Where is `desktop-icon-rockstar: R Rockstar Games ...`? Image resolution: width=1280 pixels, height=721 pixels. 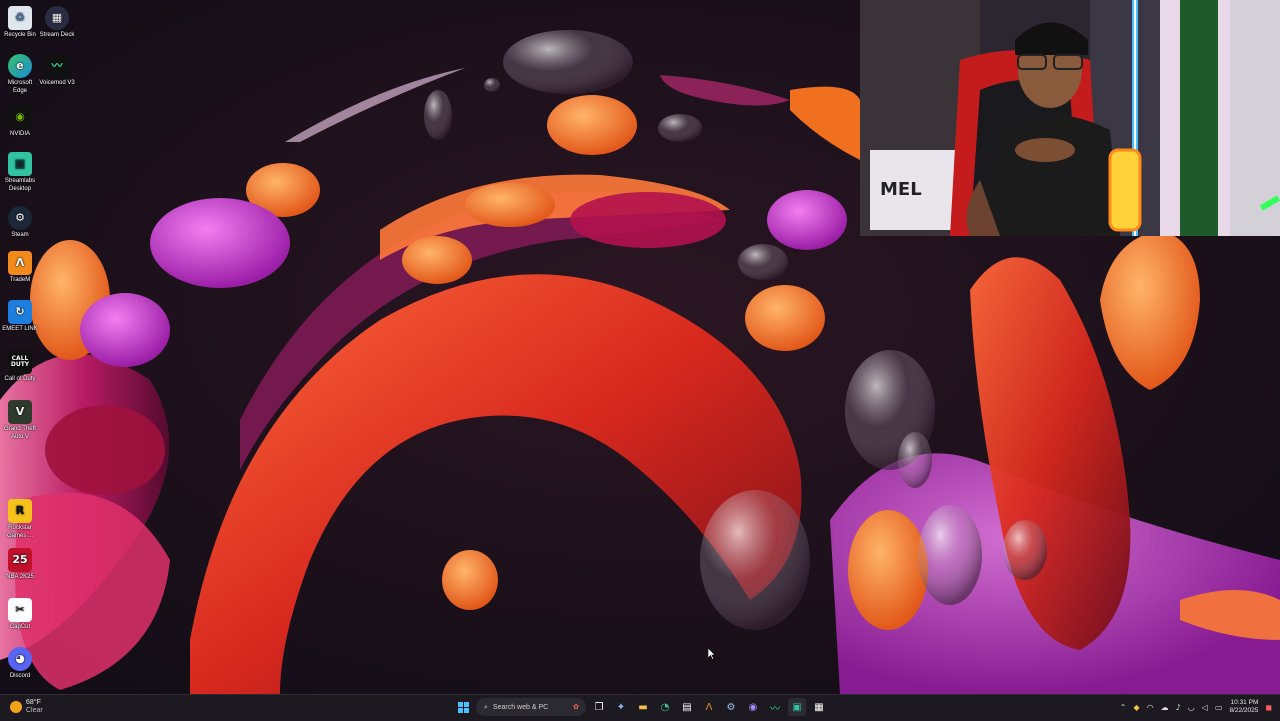
desktop-icon-rockstar: R Rockstar Games ... is located at coordinates (20, 519).